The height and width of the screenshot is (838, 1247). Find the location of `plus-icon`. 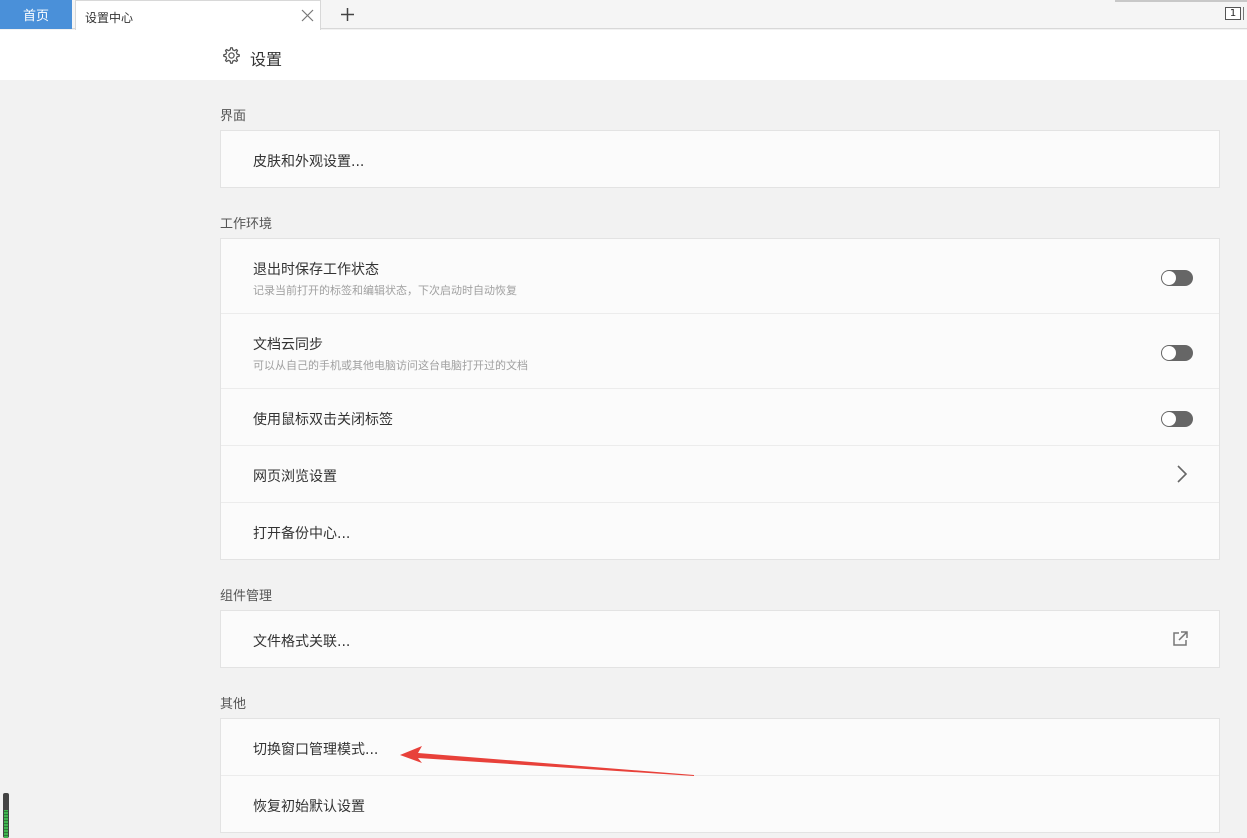

plus-icon is located at coordinates (347, 14).